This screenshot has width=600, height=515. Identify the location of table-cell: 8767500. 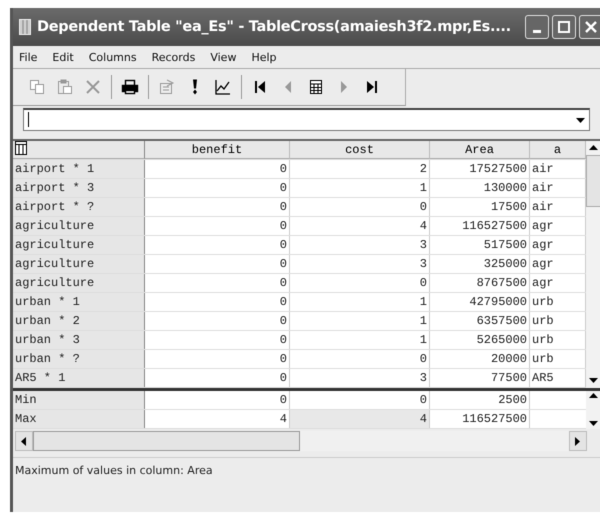
(480, 283).